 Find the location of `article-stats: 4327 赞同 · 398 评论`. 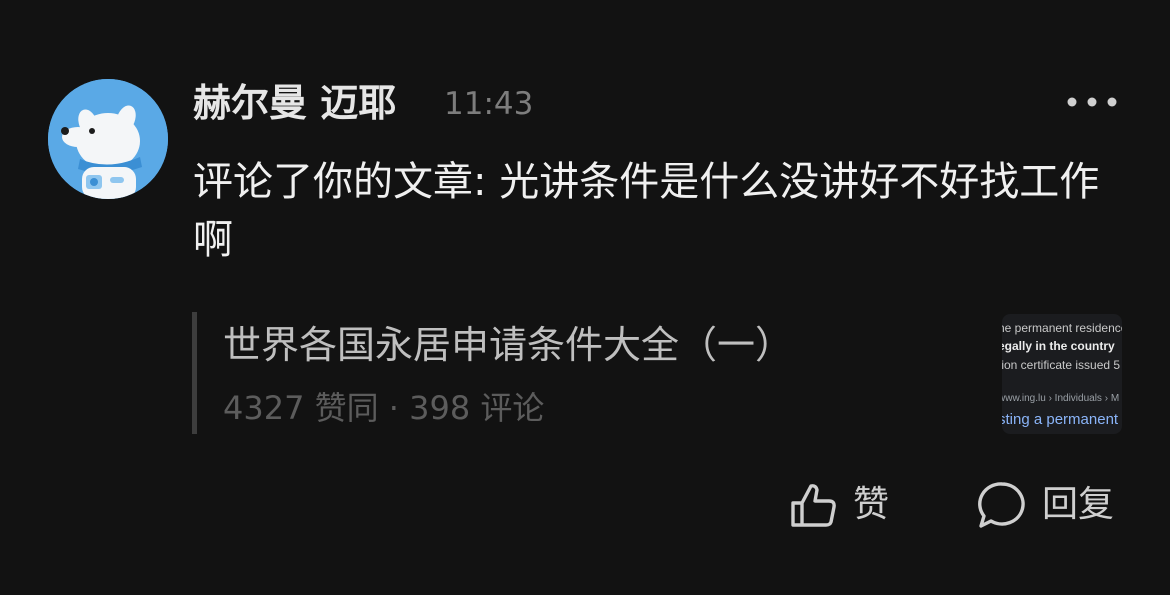

article-stats: 4327 赞同 · 398 评论 is located at coordinates (384, 408).